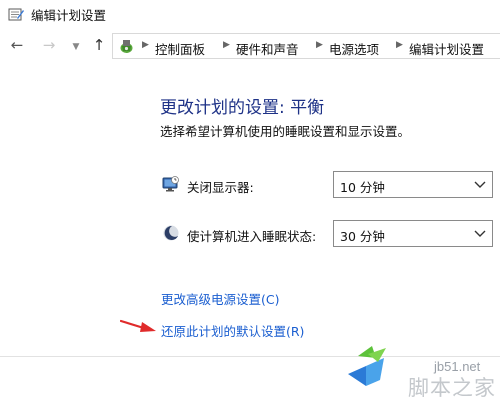  I want to click on chevron-down-icon: ▼, so click(76, 47).